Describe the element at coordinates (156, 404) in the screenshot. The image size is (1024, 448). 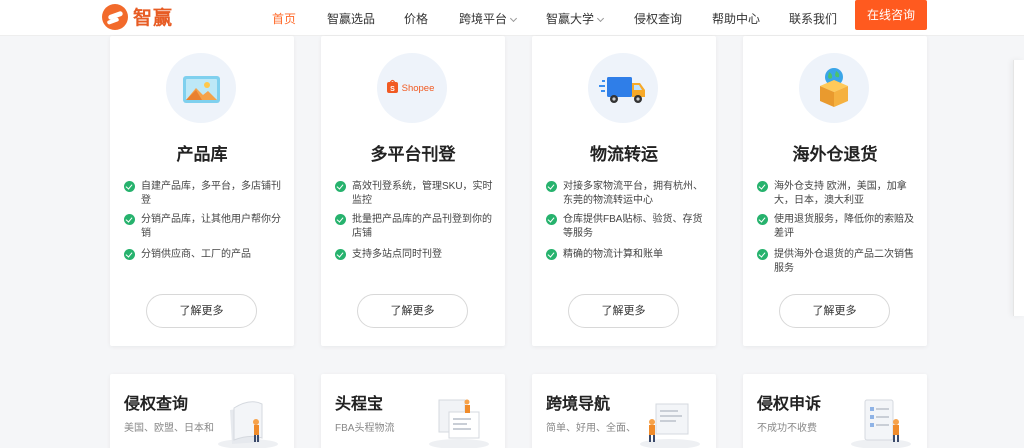
I see `service-card-title: 侵权查询` at that location.